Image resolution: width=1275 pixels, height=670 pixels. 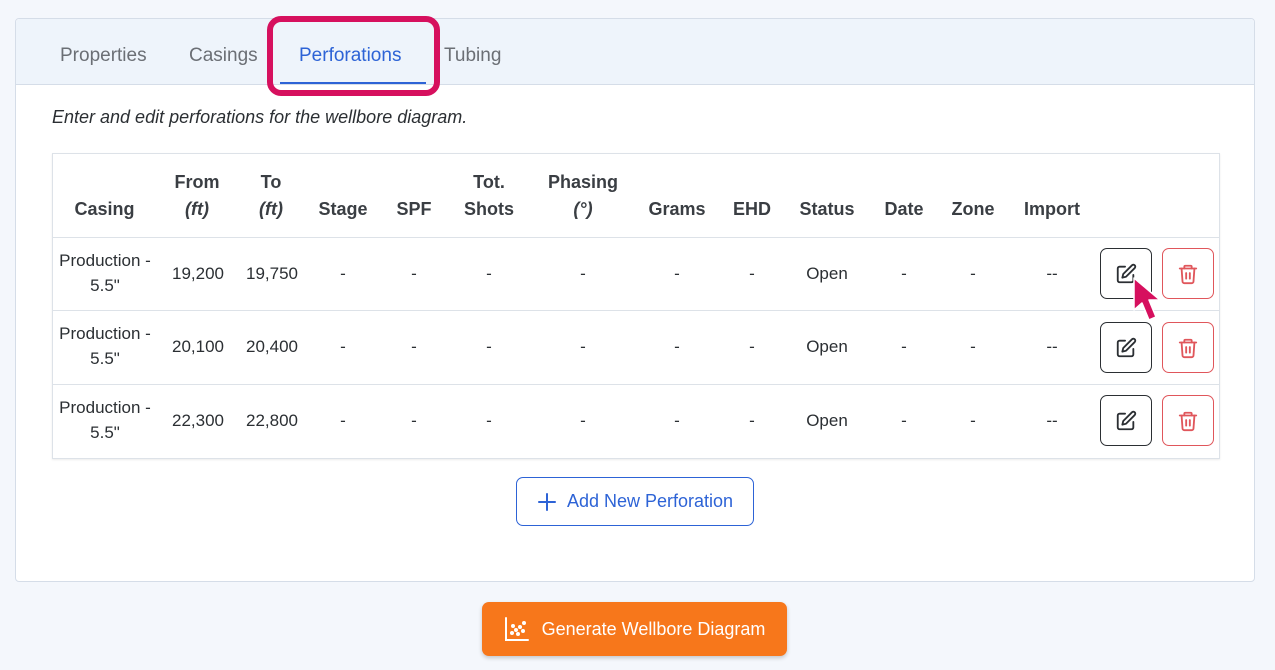 I want to click on cell-to: 19,750, so click(x=272, y=273).